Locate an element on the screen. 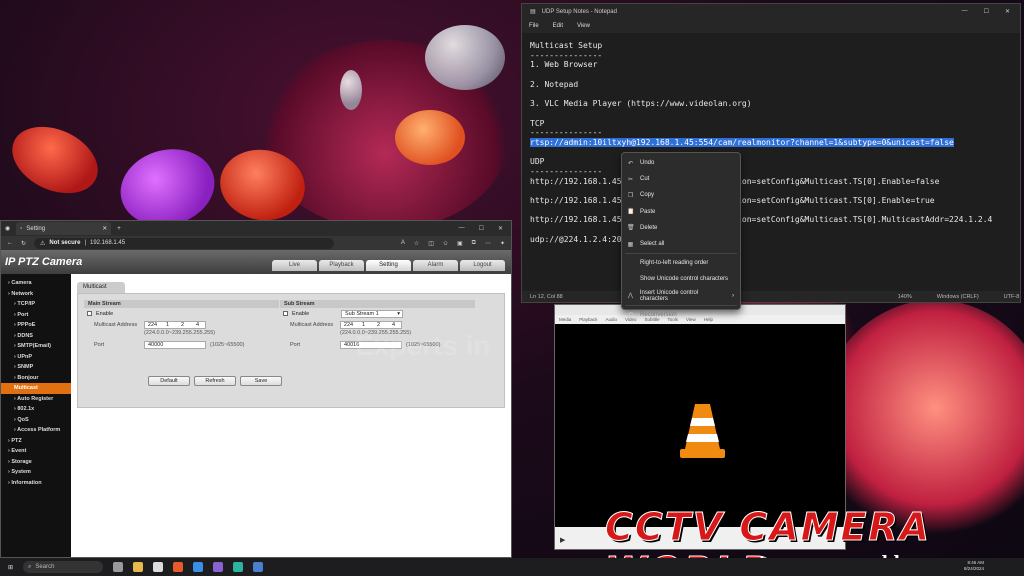 This screenshot has width=1024, height=576. more-icon: ⋯ is located at coordinates (488, 243).